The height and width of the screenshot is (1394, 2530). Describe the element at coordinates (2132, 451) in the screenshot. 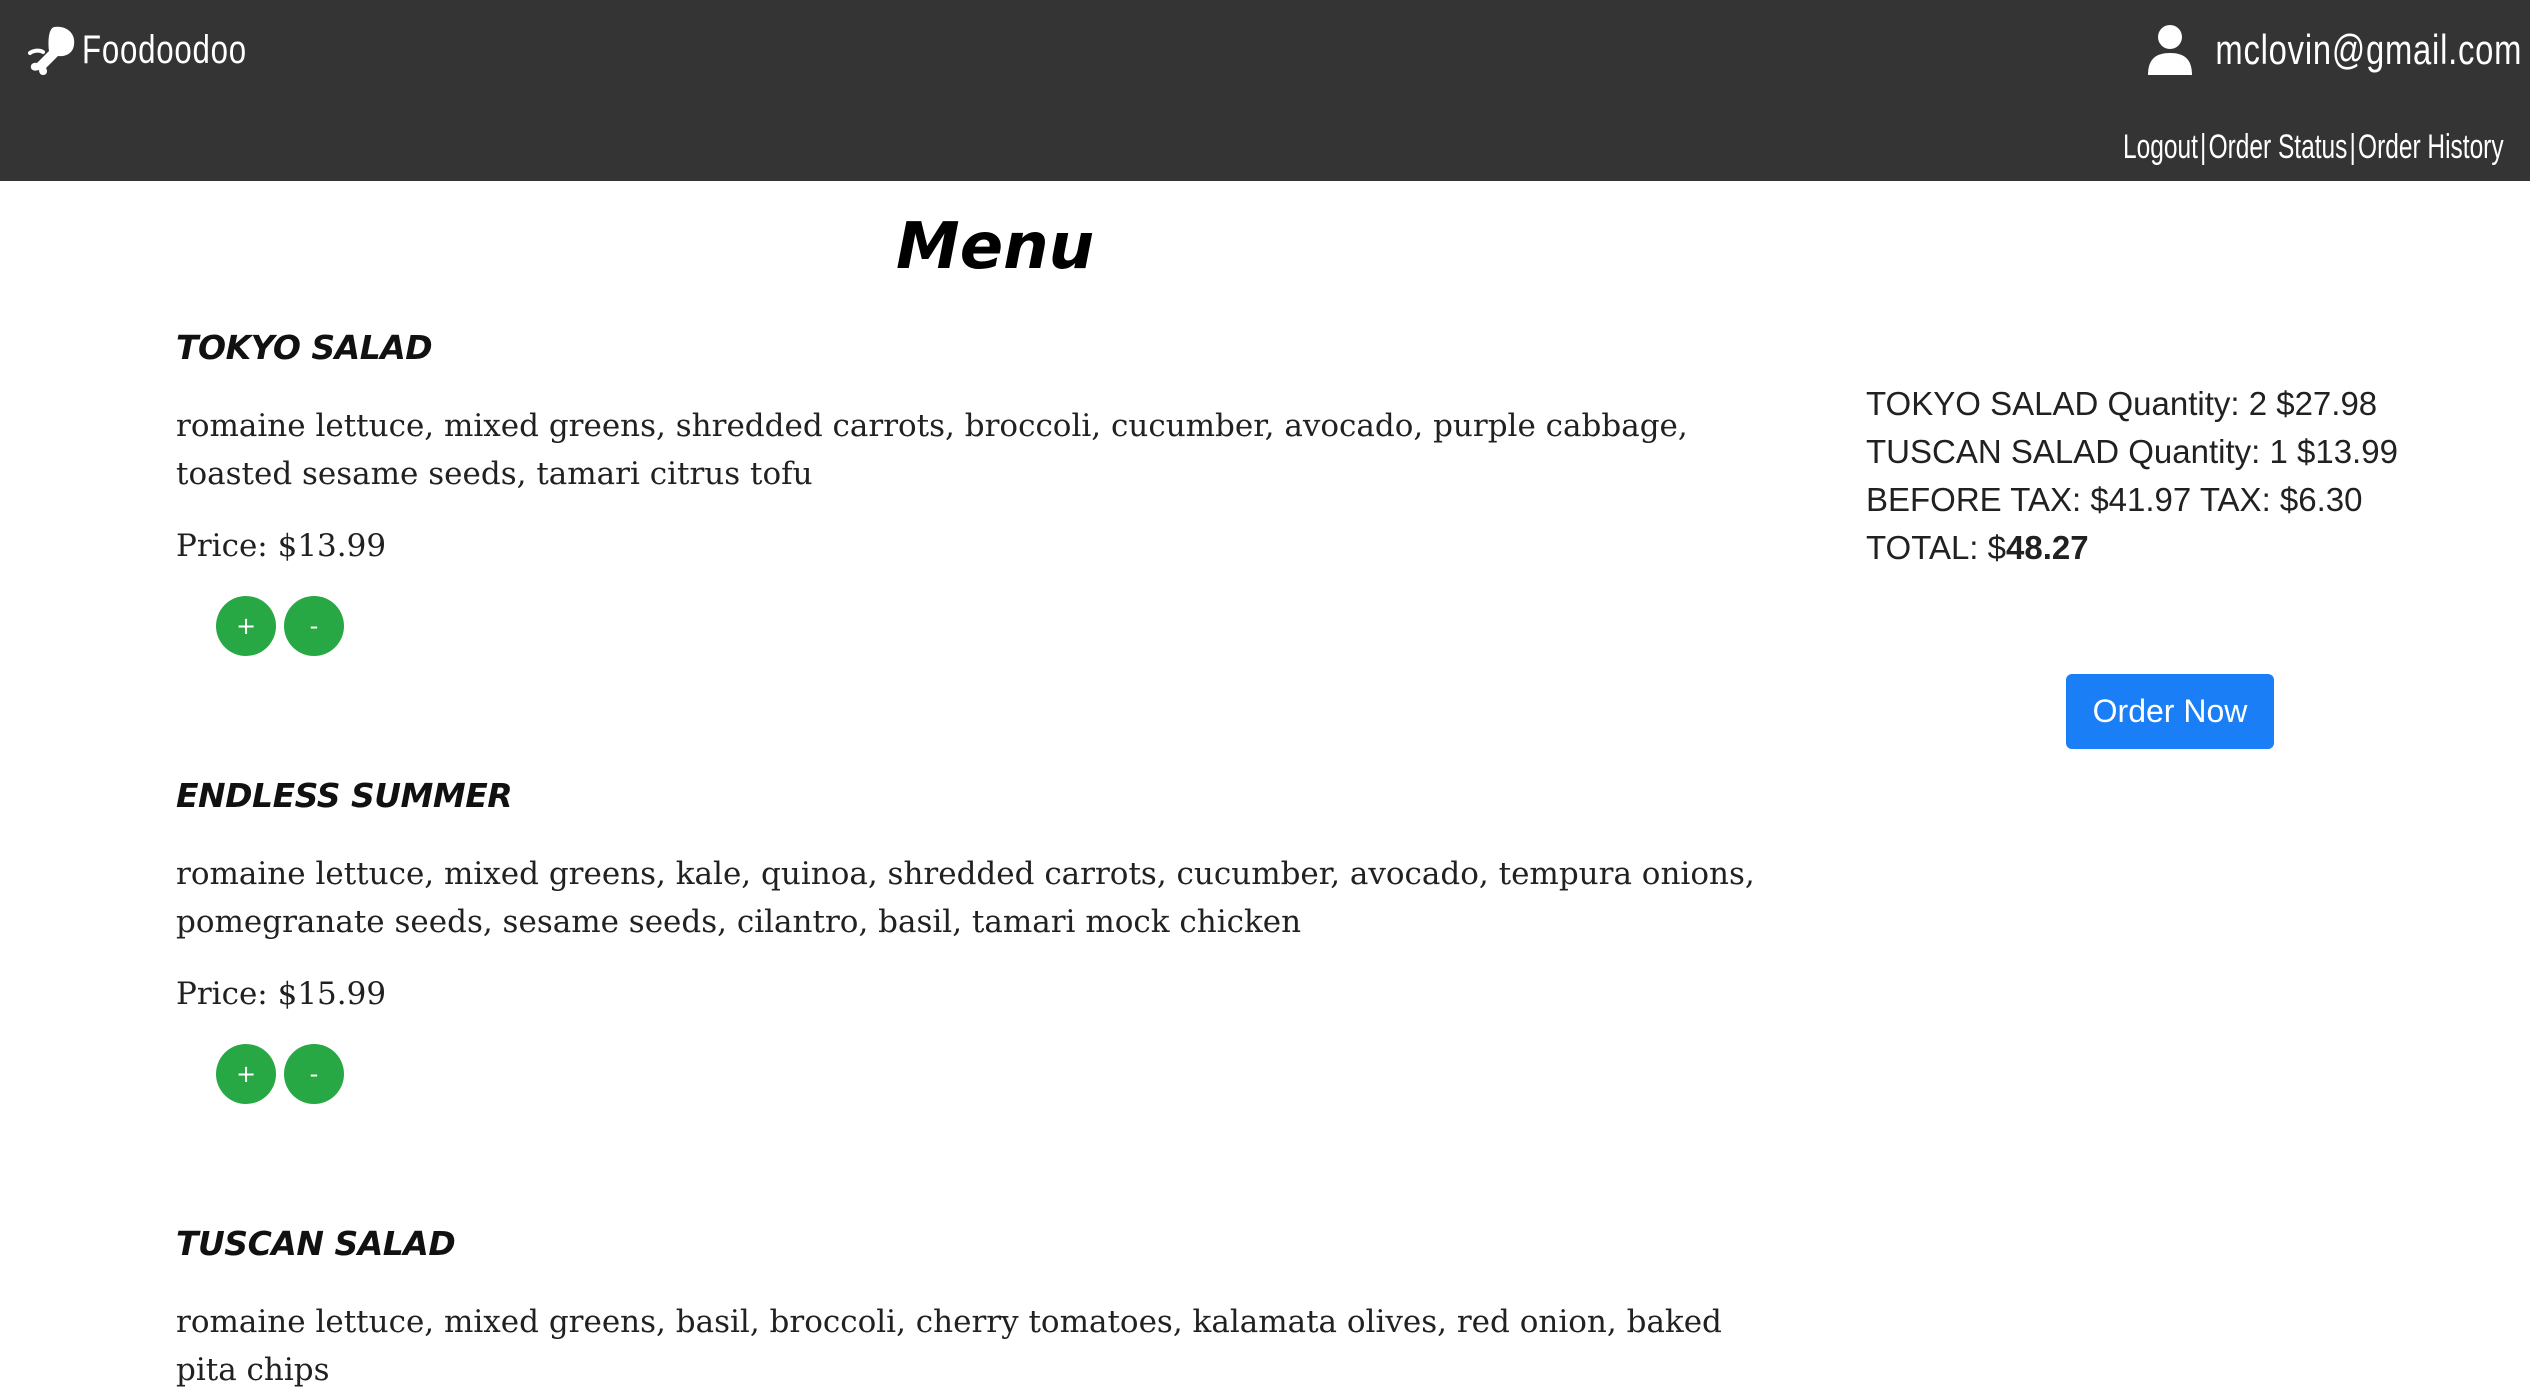

I see `cart-line-item: TUSCAN SALAD Quantity: 1 $13.99` at that location.